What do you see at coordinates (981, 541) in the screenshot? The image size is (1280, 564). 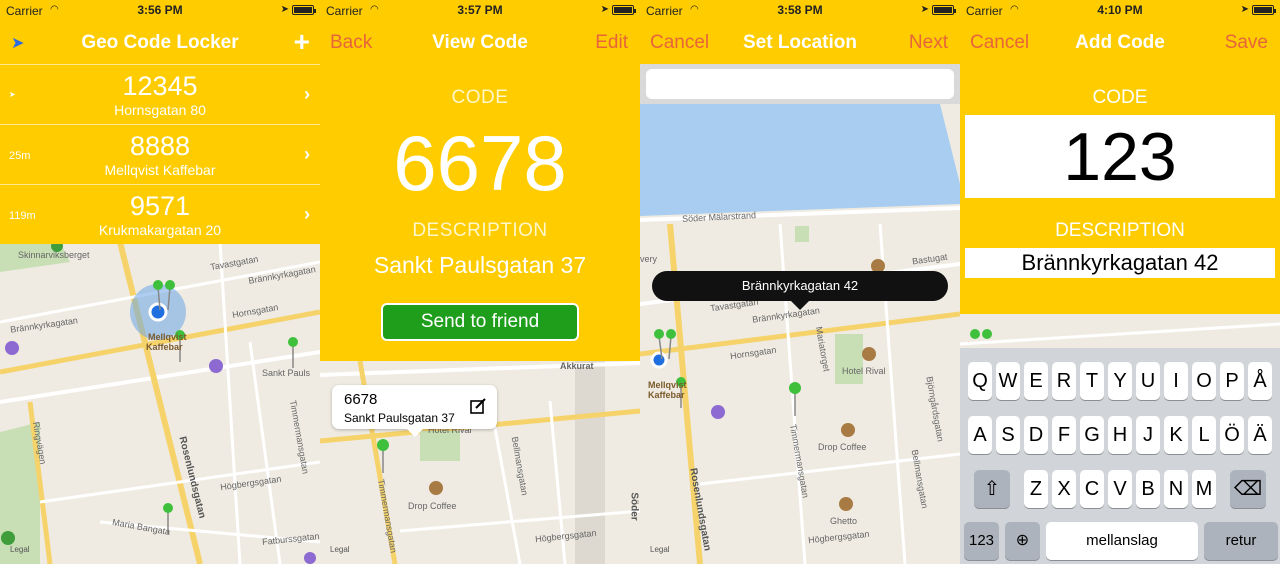 I see `numbers-key: 123` at bounding box center [981, 541].